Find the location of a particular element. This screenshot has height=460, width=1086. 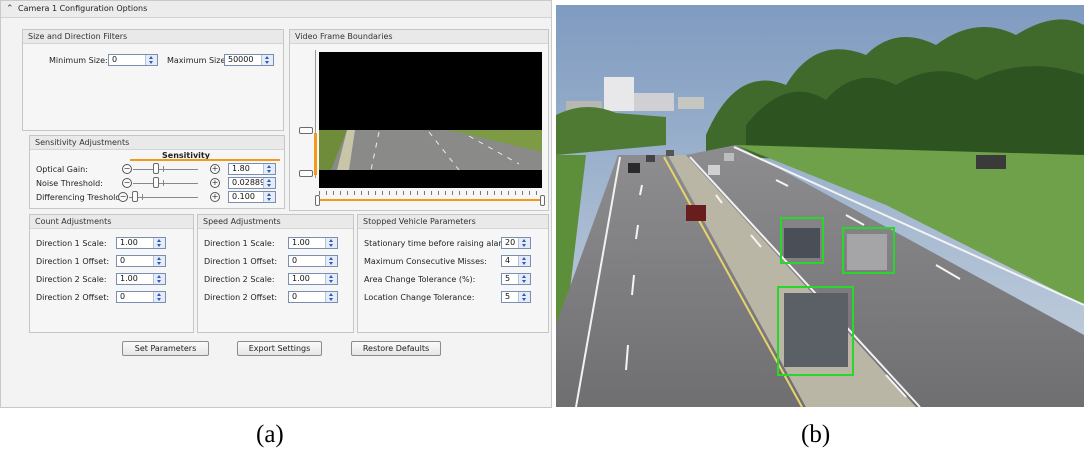

sensitivity-spinner-value: 1.80 is located at coordinates (241, 168).